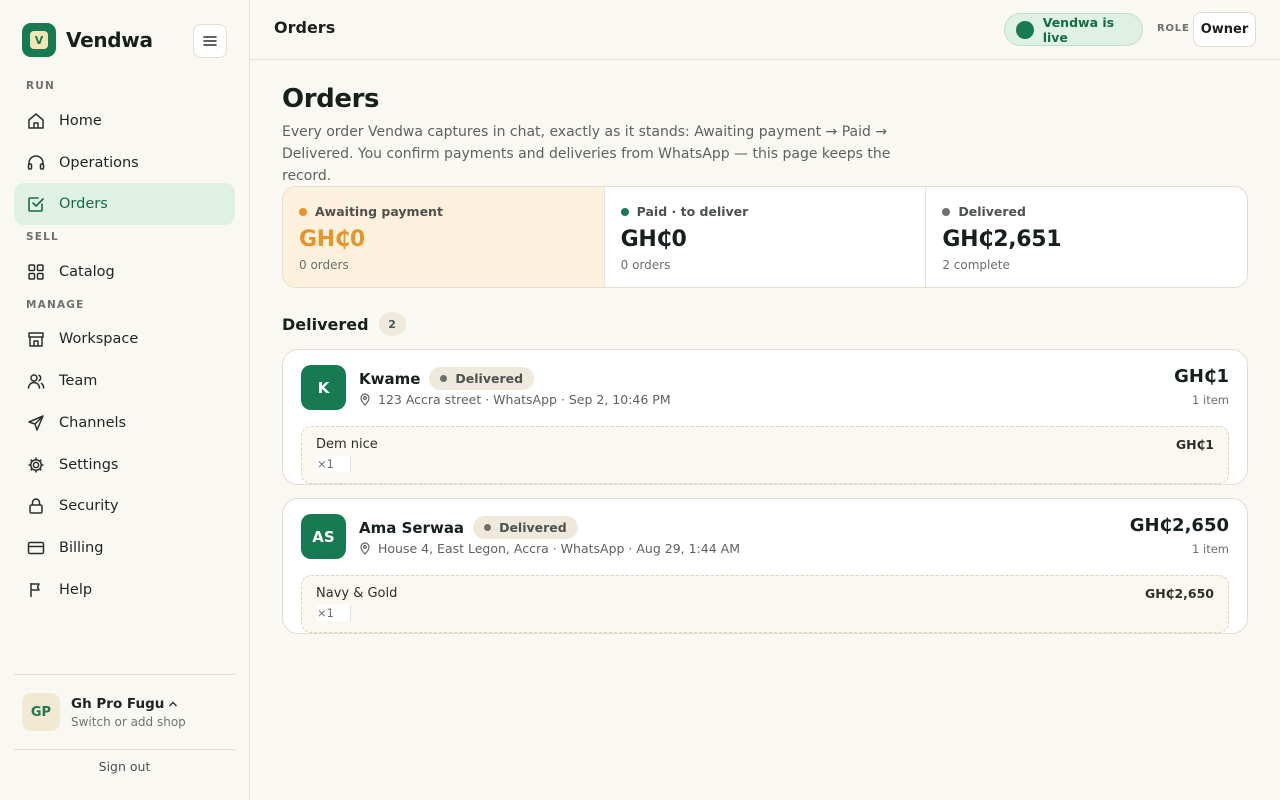  I want to click on live-status-text: Vendwa is live, so click(1078, 29).